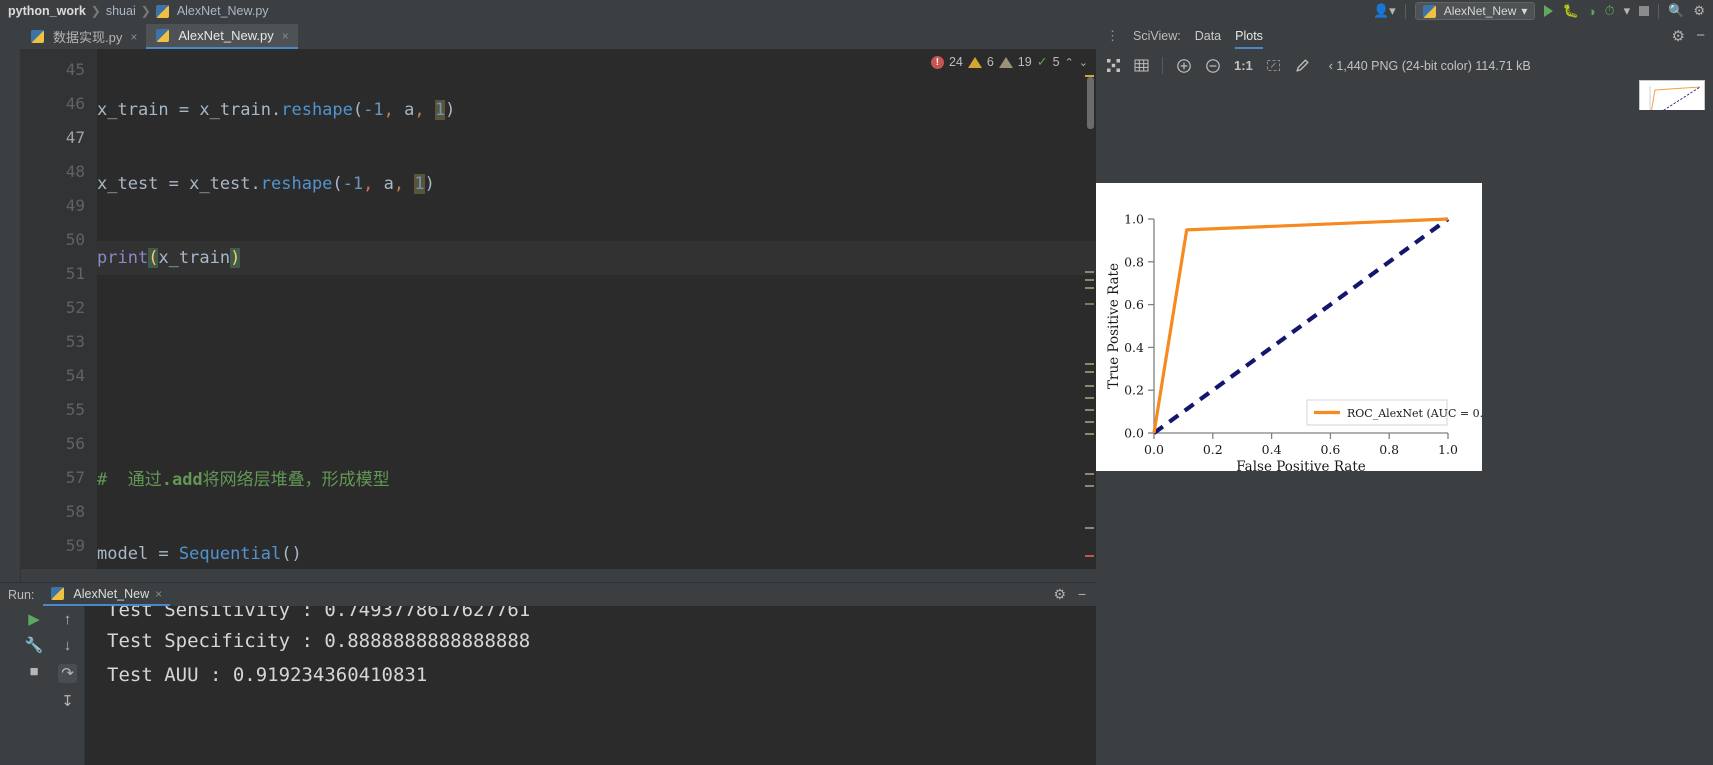 The image size is (1713, 765). I want to click on search-icon: 🔍, so click(1676, 11).